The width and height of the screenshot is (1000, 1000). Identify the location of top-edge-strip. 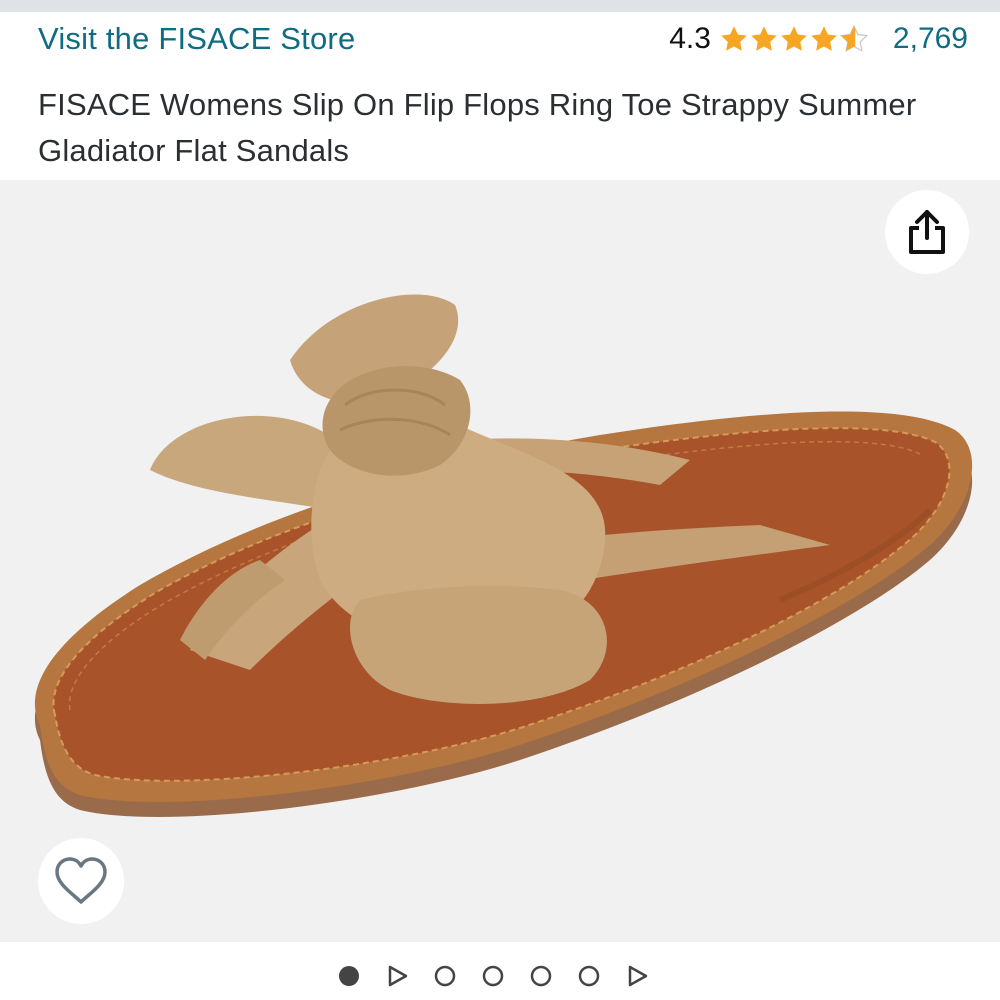
(500, 6).